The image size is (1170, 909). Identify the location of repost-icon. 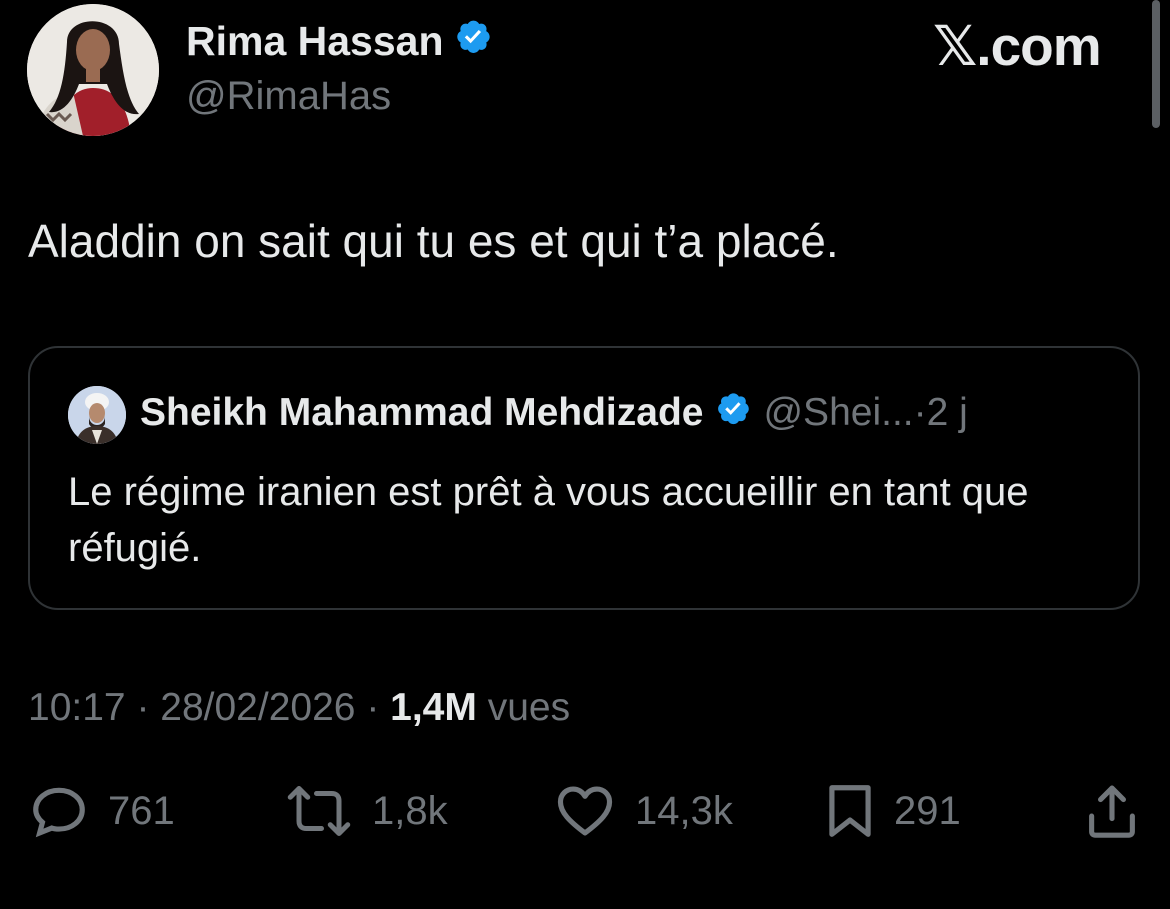
(319, 811).